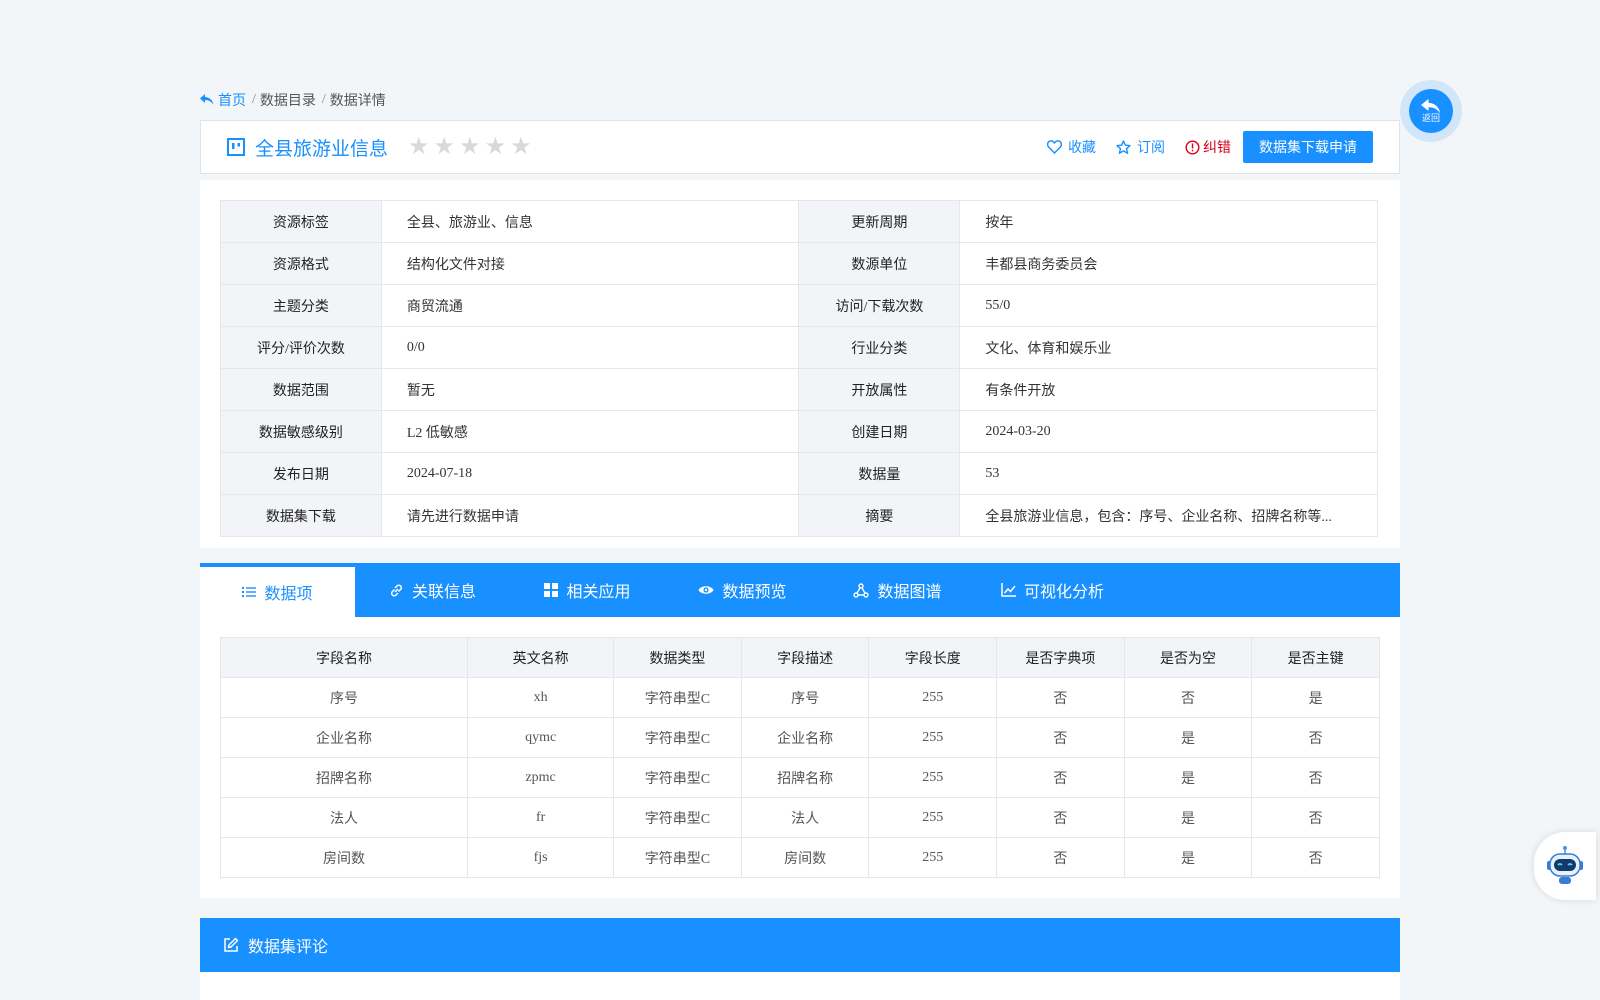 This screenshot has width=1600, height=1000. Describe the element at coordinates (742, 590) in the screenshot. I see `tab-eye: 数据预览` at that location.